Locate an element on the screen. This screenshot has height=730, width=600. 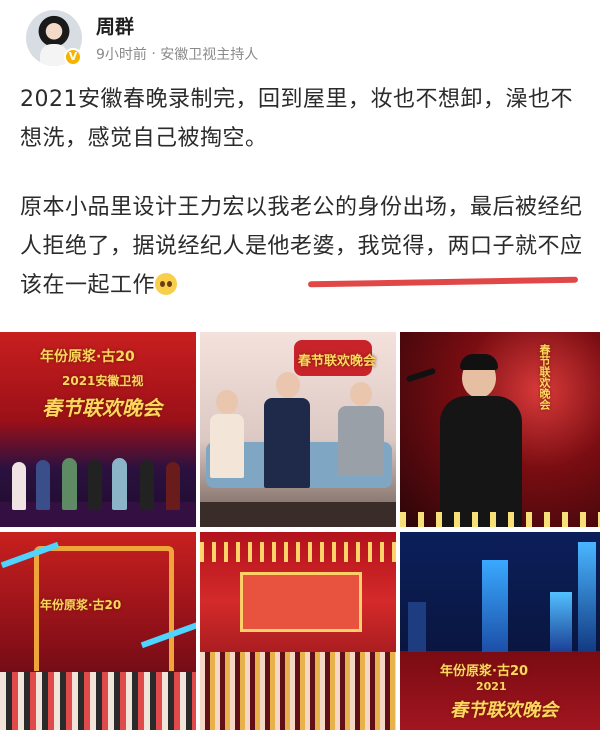
verified-badge-icon: V is located at coordinates (73, 57).